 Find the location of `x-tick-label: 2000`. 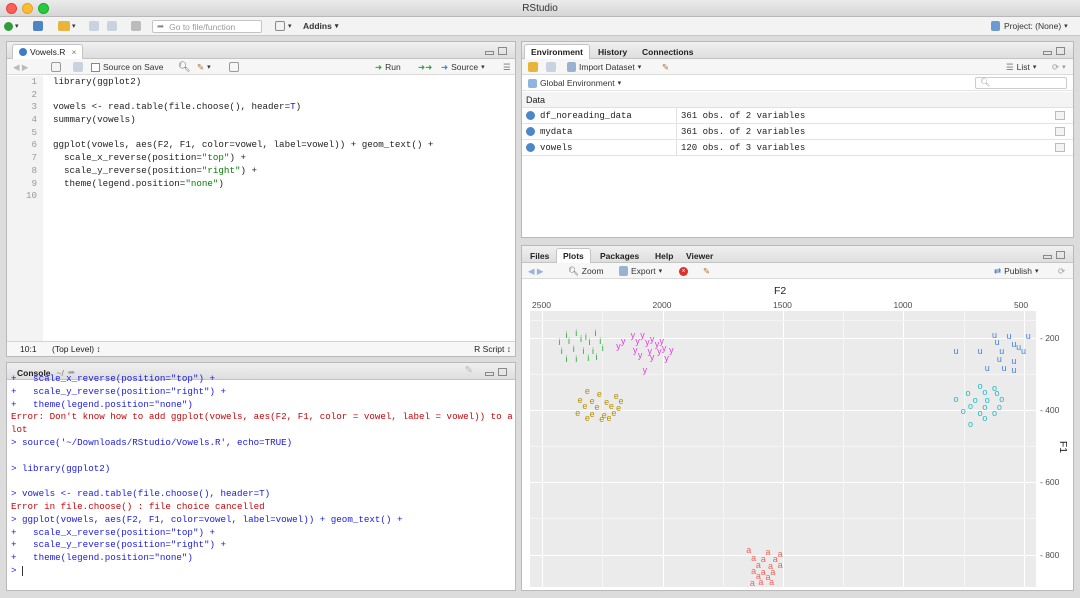

x-tick-label: 2000 is located at coordinates (662, 305).